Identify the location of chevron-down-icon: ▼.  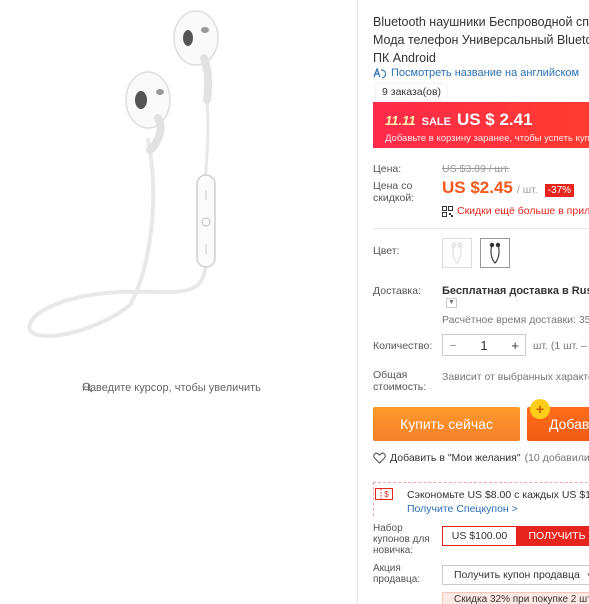
(451, 302).